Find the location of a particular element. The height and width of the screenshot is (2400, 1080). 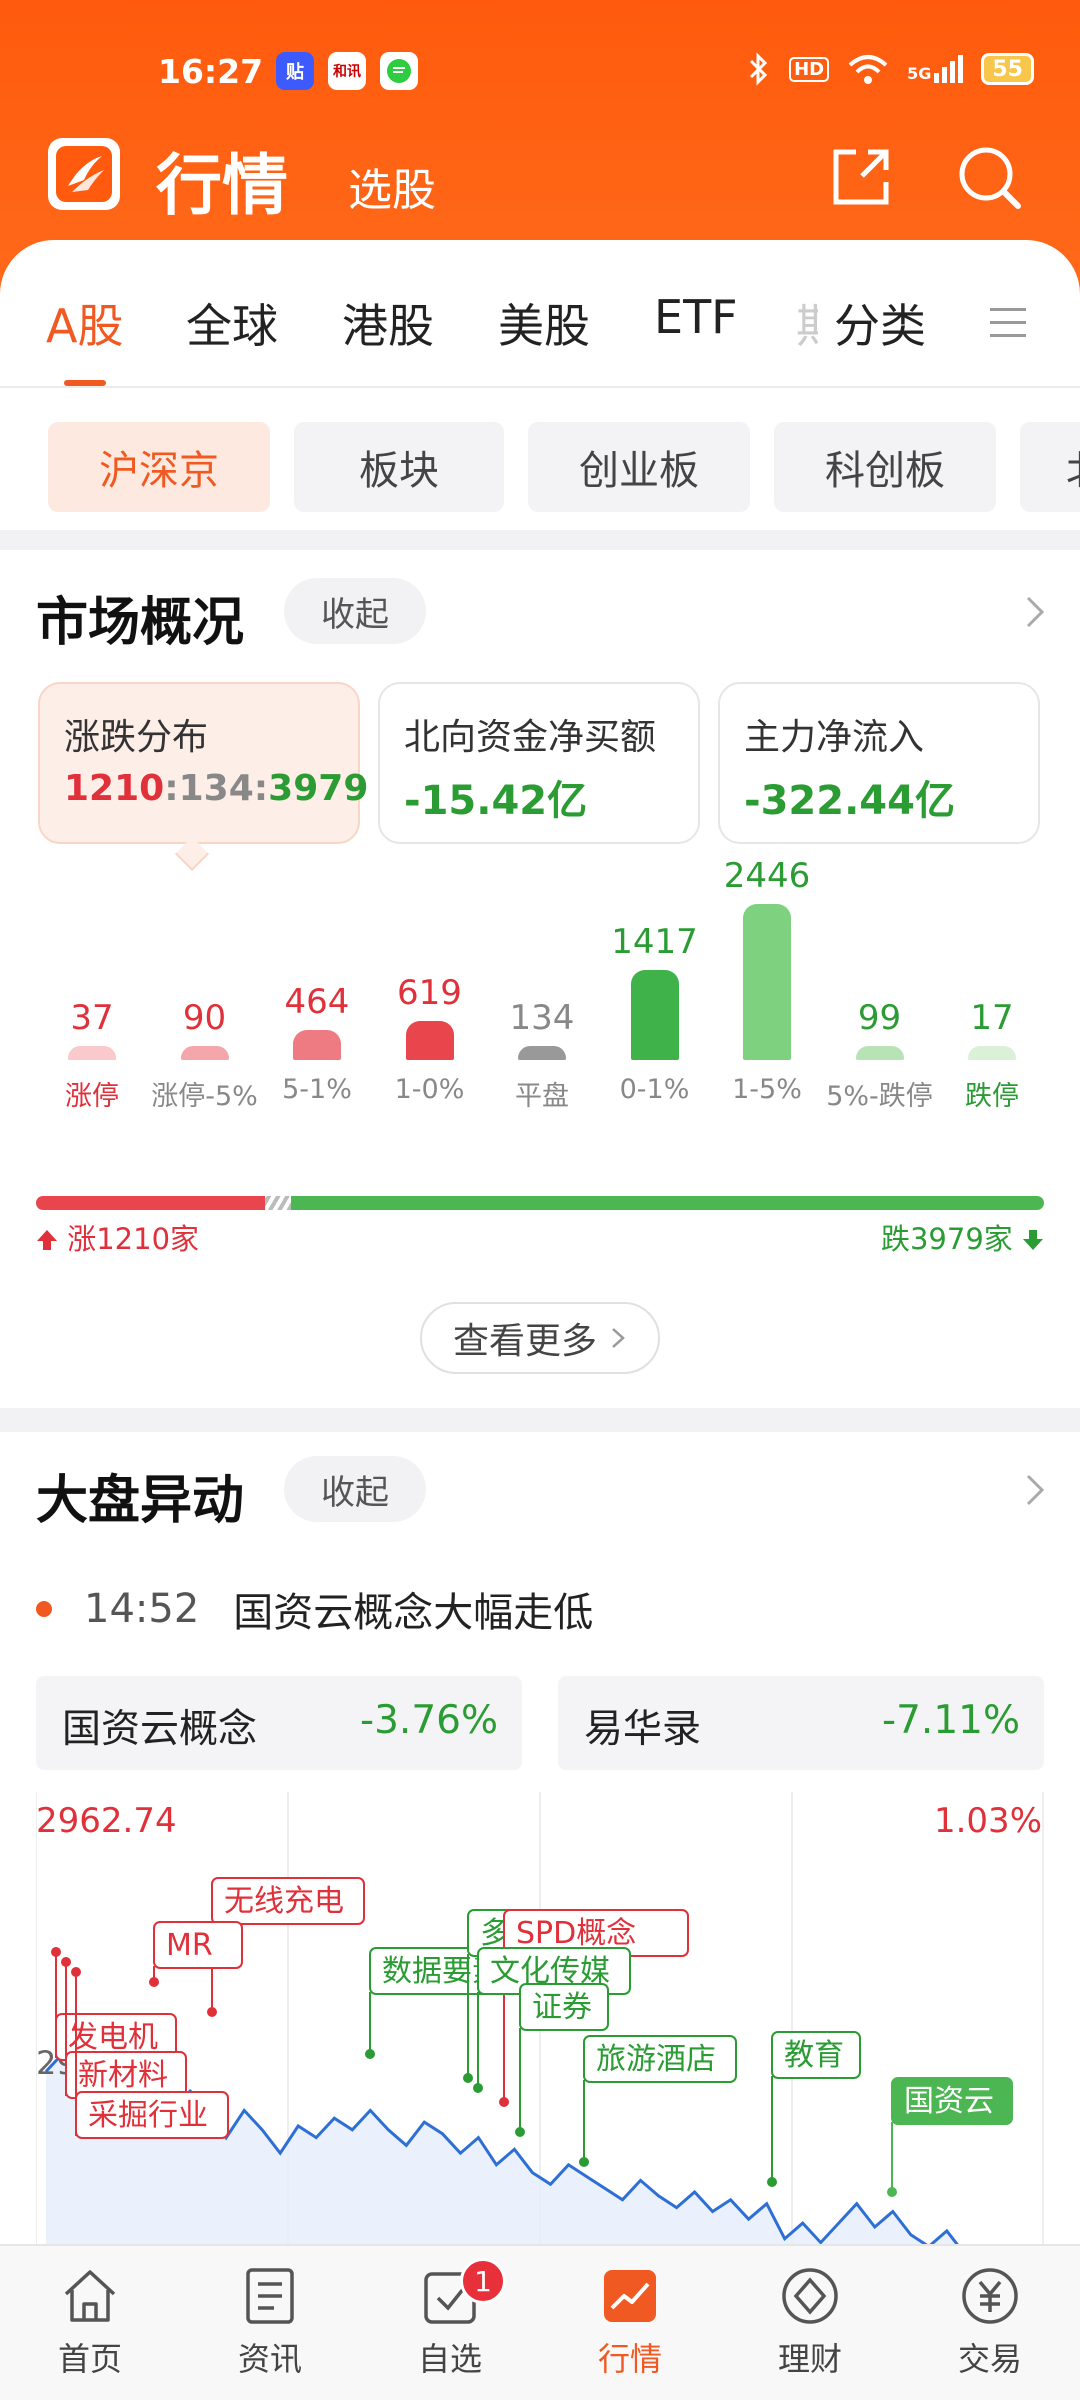

movement-news: 14:52 国资云概念大幅走低 is located at coordinates (314, 1609).